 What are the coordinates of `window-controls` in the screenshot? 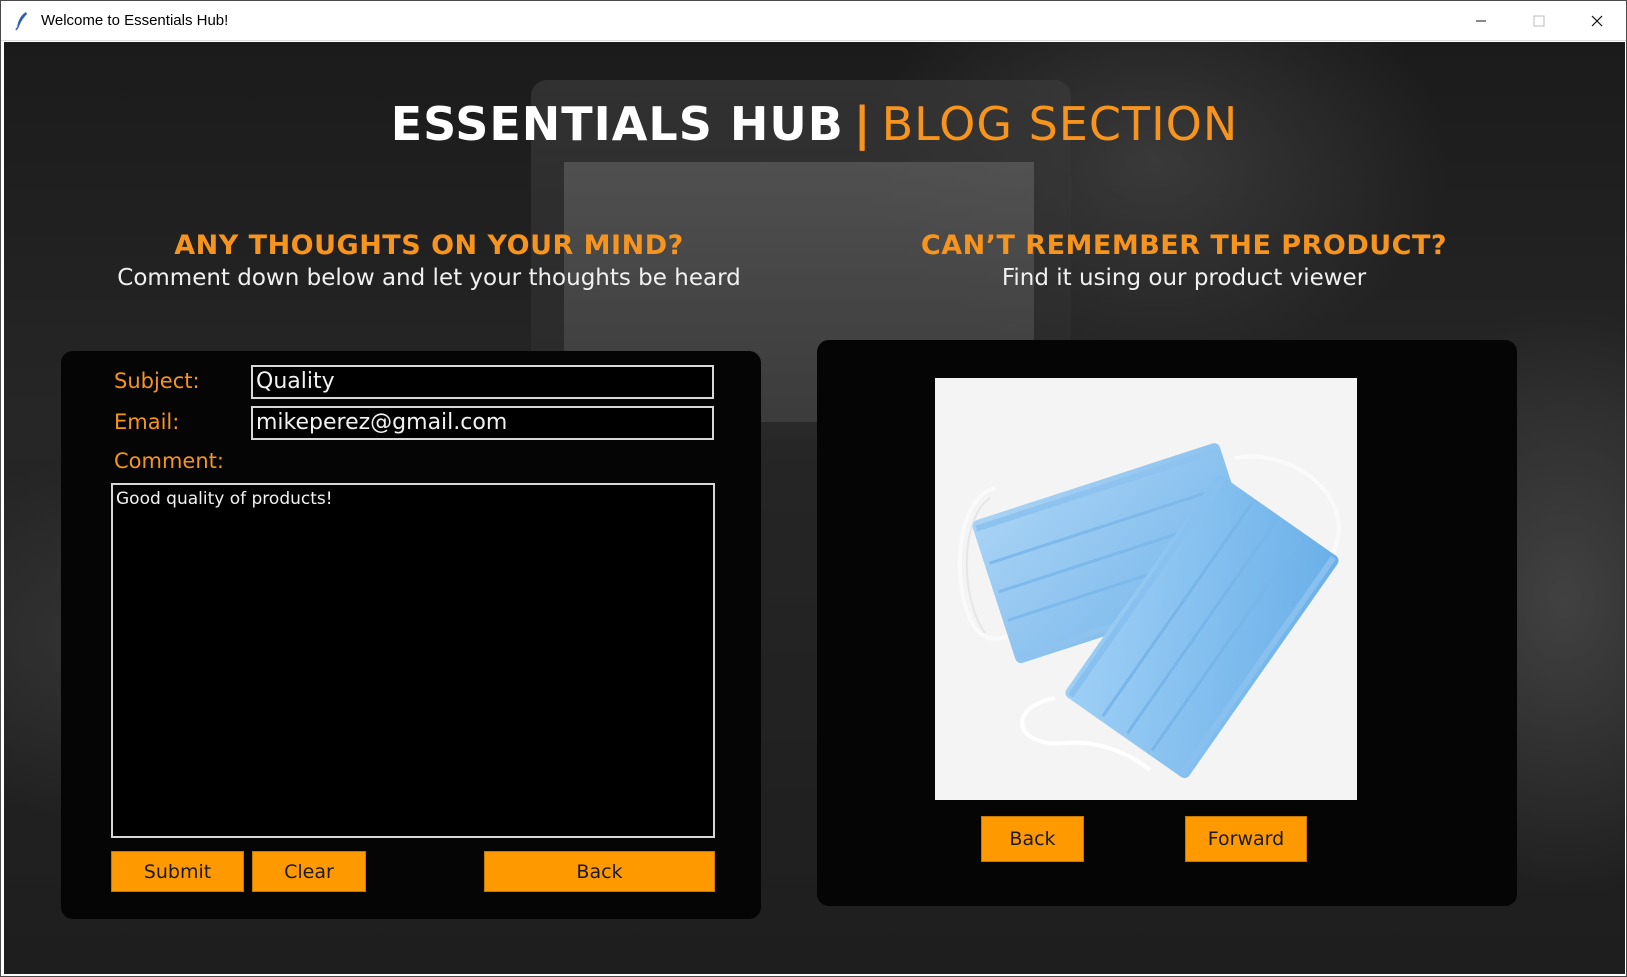 It's located at (1539, 21).